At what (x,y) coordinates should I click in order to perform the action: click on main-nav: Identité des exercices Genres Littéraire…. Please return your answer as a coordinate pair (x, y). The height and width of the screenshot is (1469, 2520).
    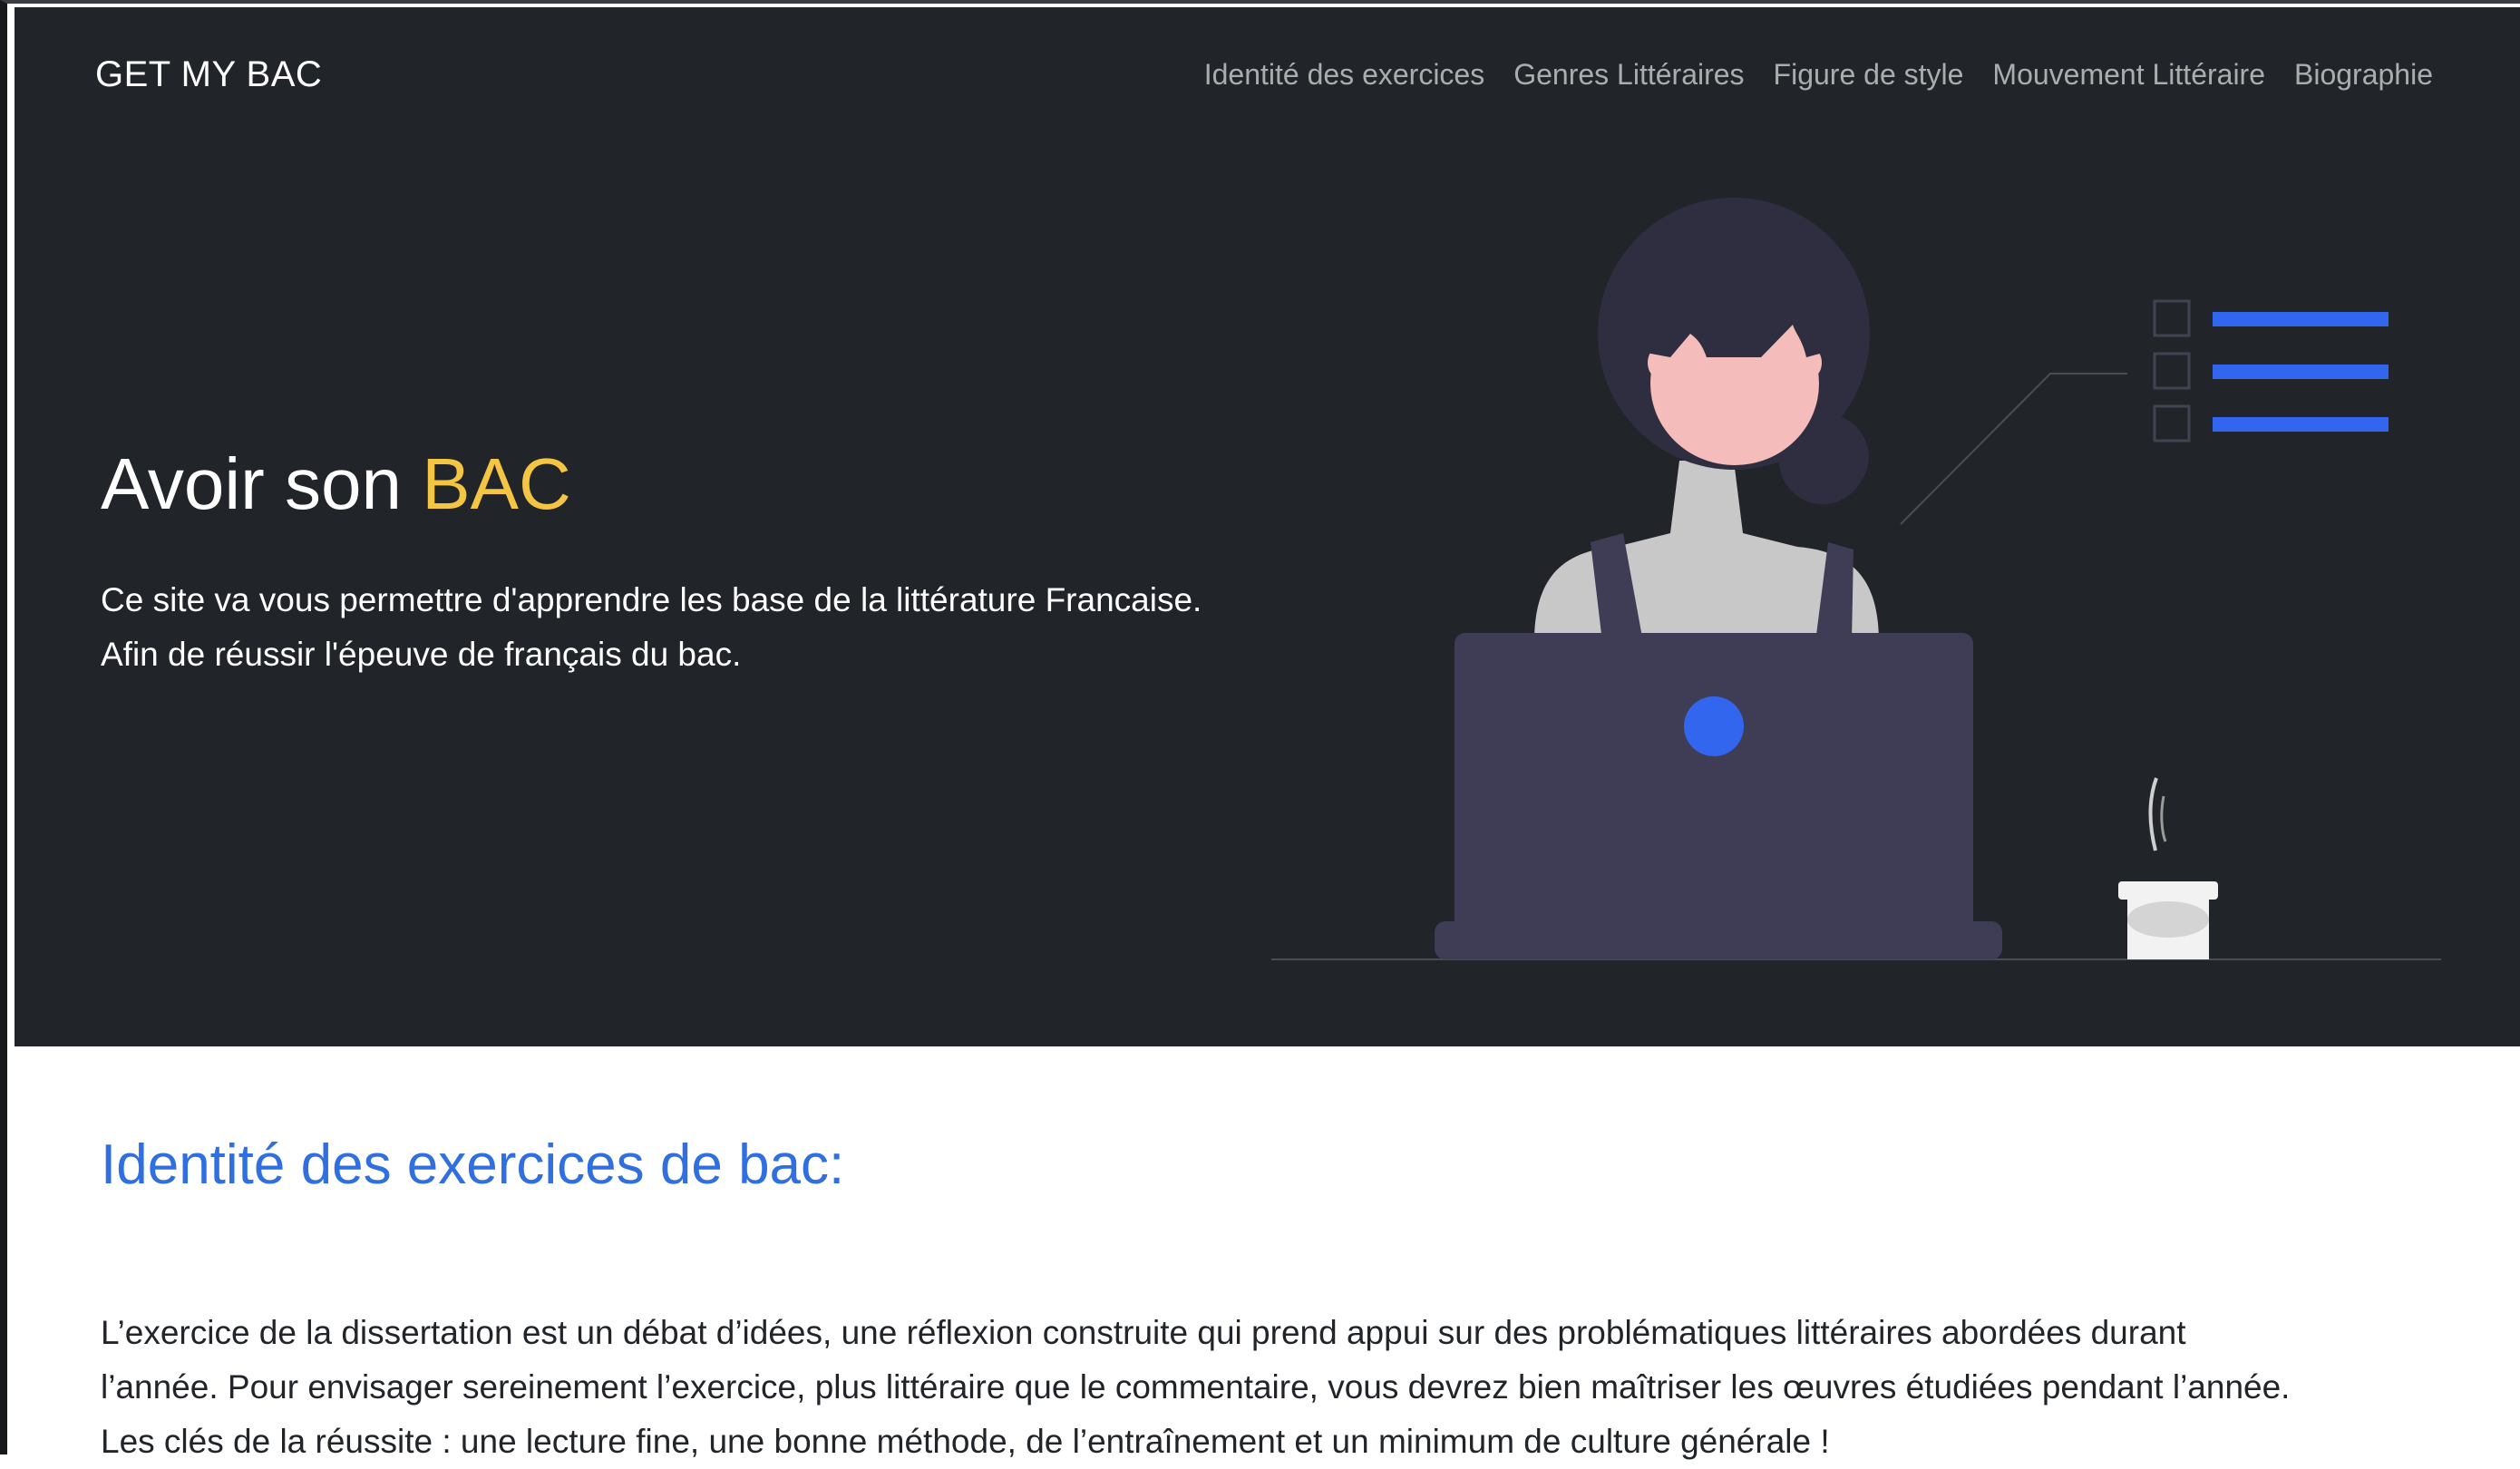
    Looking at the image, I should click on (1818, 75).